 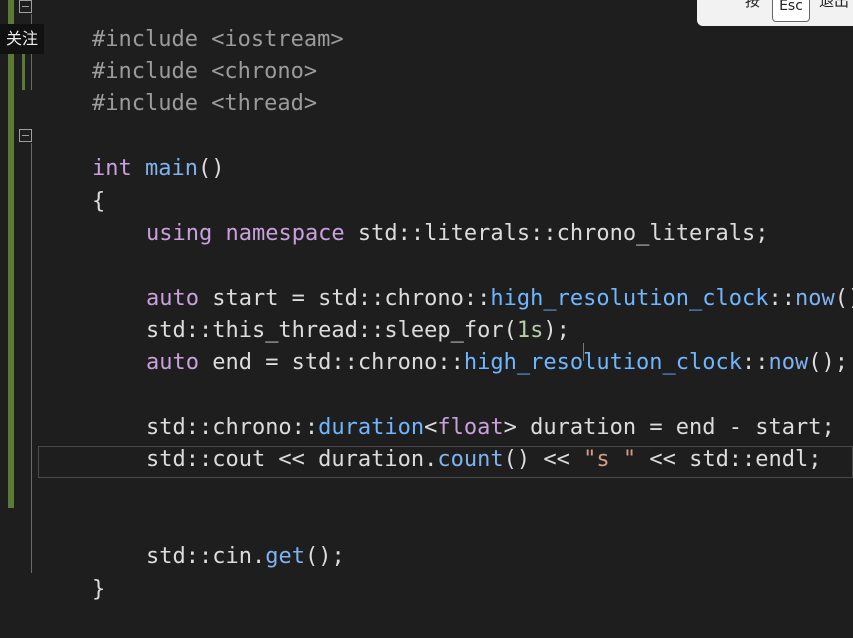 What do you see at coordinates (98, 589) in the screenshot?
I see `code-text: }` at bounding box center [98, 589].